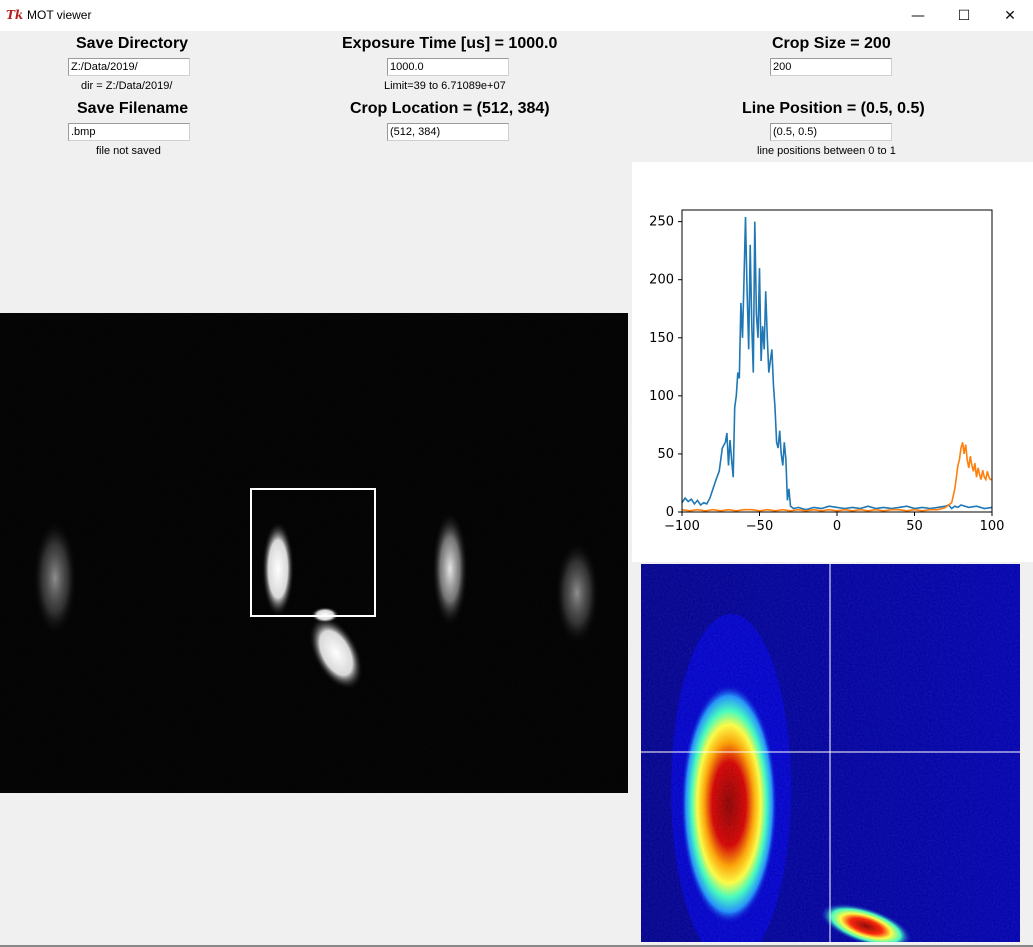 This screenshot has width=1033, height=947. I want to click on plot-frame, so click(837, 361).